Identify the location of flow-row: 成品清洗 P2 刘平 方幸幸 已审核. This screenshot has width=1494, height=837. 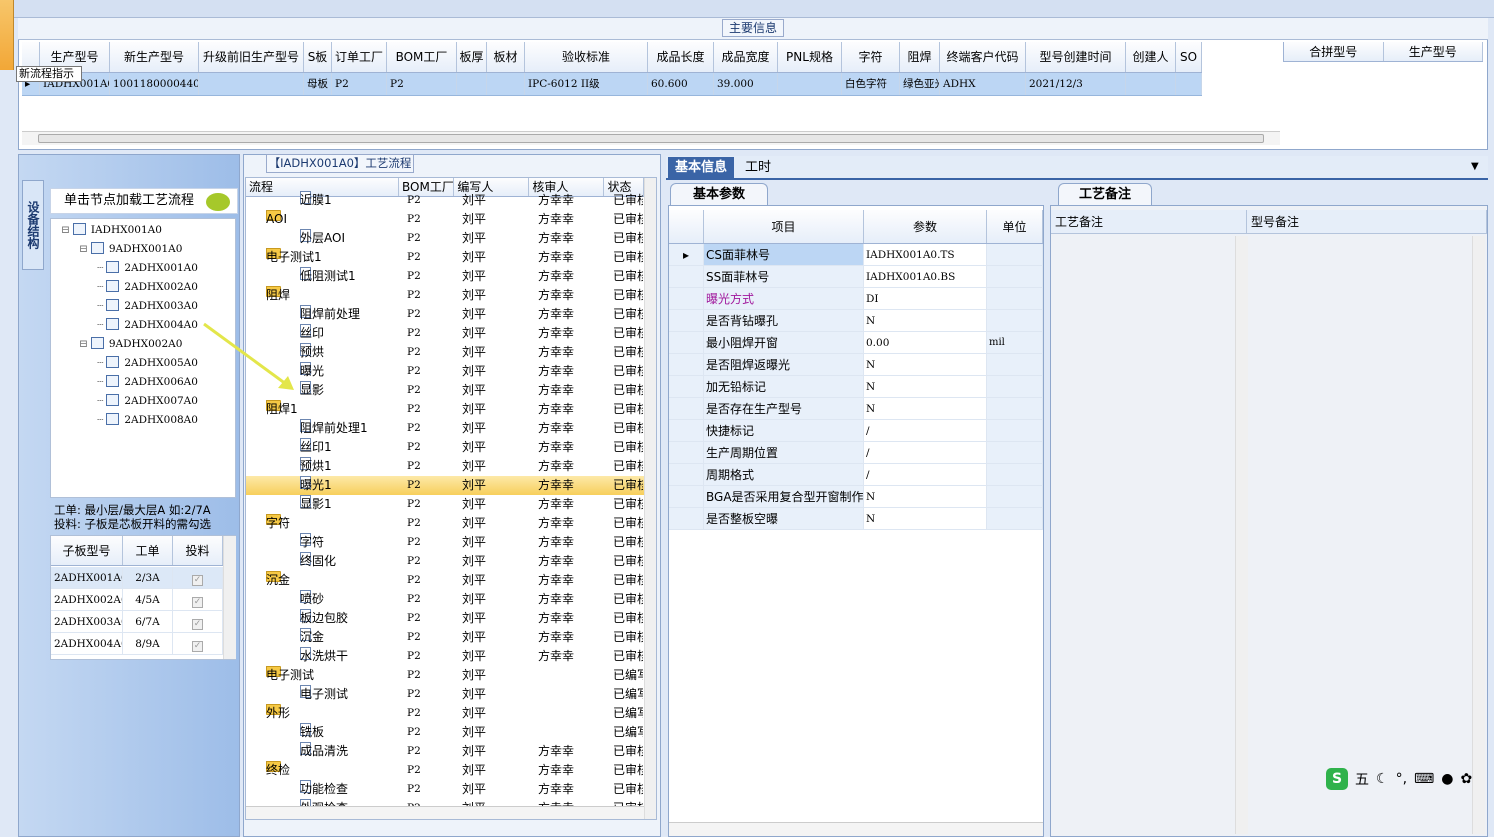
(445, 751).